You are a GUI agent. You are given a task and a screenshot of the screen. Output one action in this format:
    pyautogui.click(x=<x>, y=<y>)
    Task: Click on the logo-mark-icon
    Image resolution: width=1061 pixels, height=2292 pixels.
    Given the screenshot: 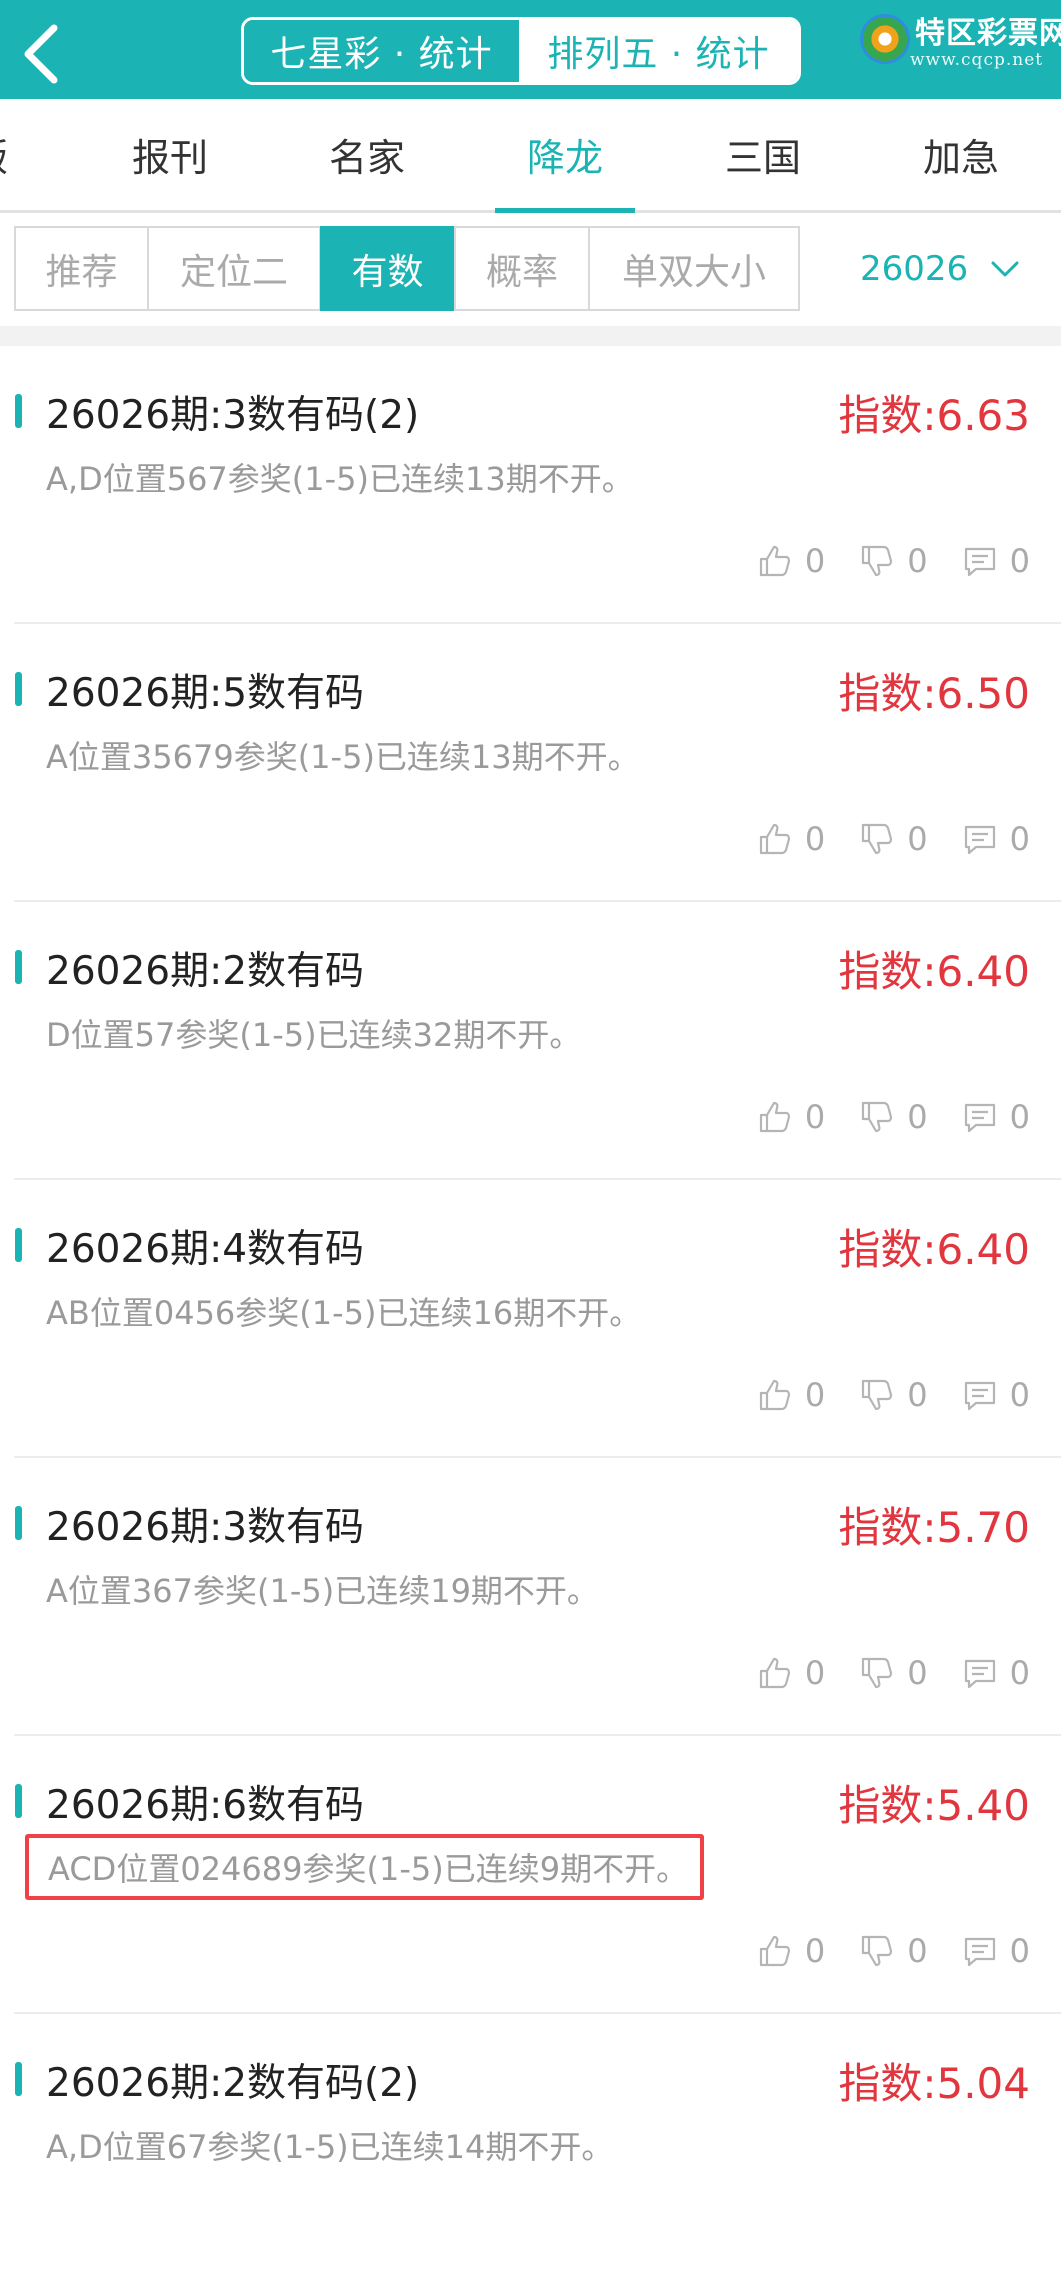 What is the action you would take?
    pyautogui.click(x=885, y=39)
    